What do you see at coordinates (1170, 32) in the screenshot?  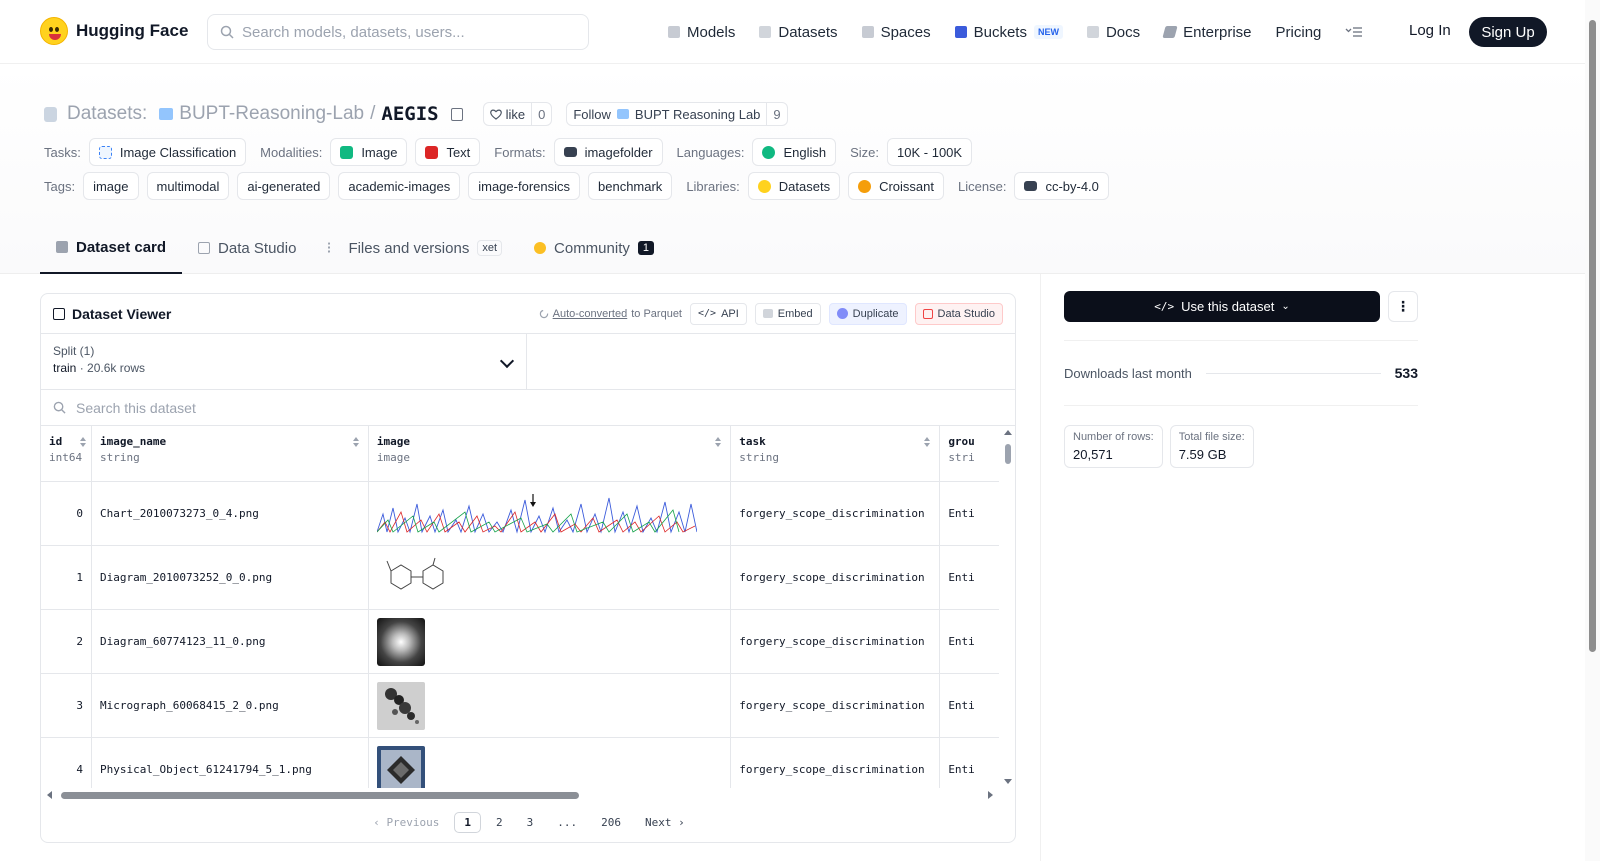 I see `enterprise-icon` at bounding box center [1170, 32].